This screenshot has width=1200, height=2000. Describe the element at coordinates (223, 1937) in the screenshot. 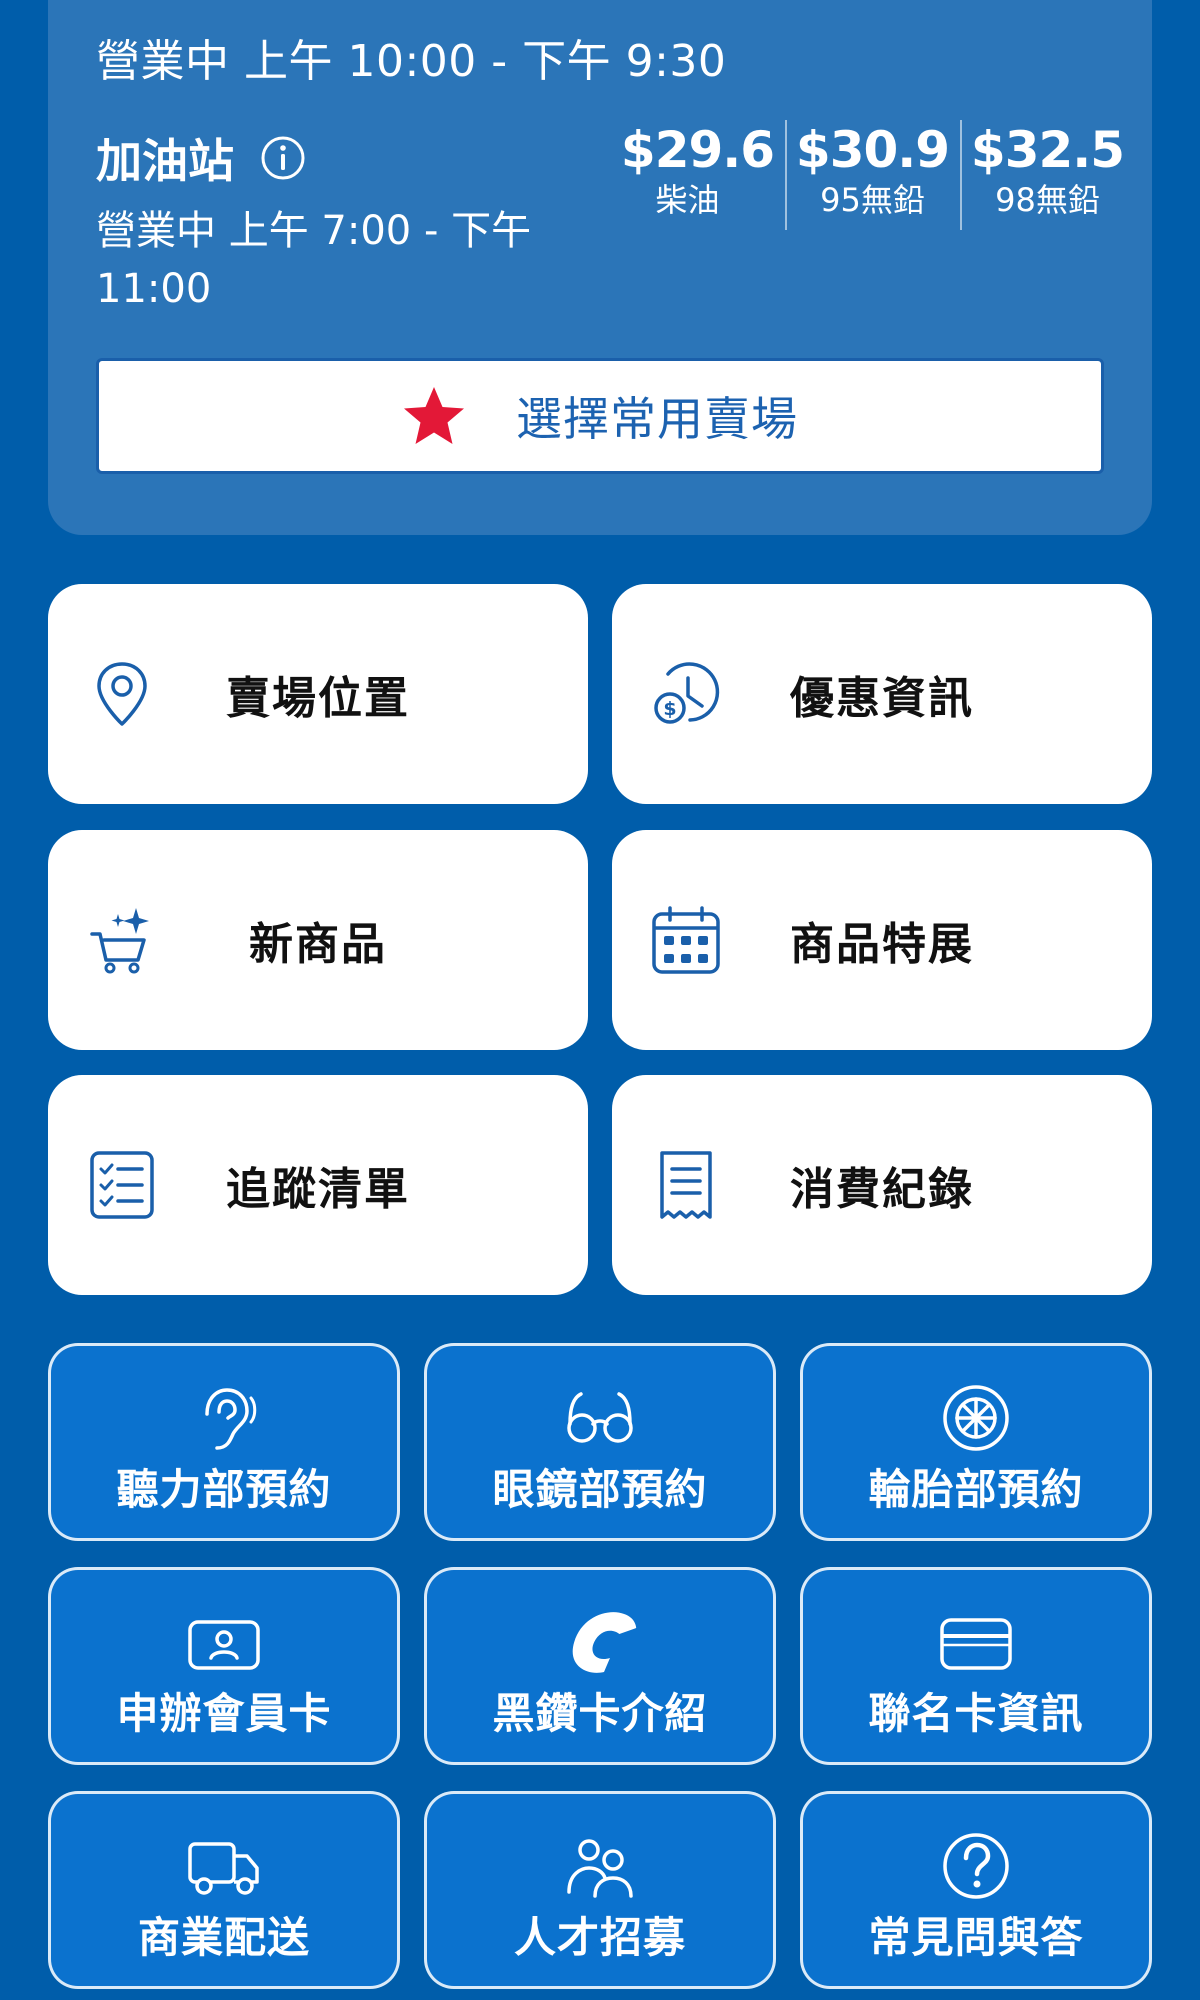

I see `service-label: 商業配送` at that location.